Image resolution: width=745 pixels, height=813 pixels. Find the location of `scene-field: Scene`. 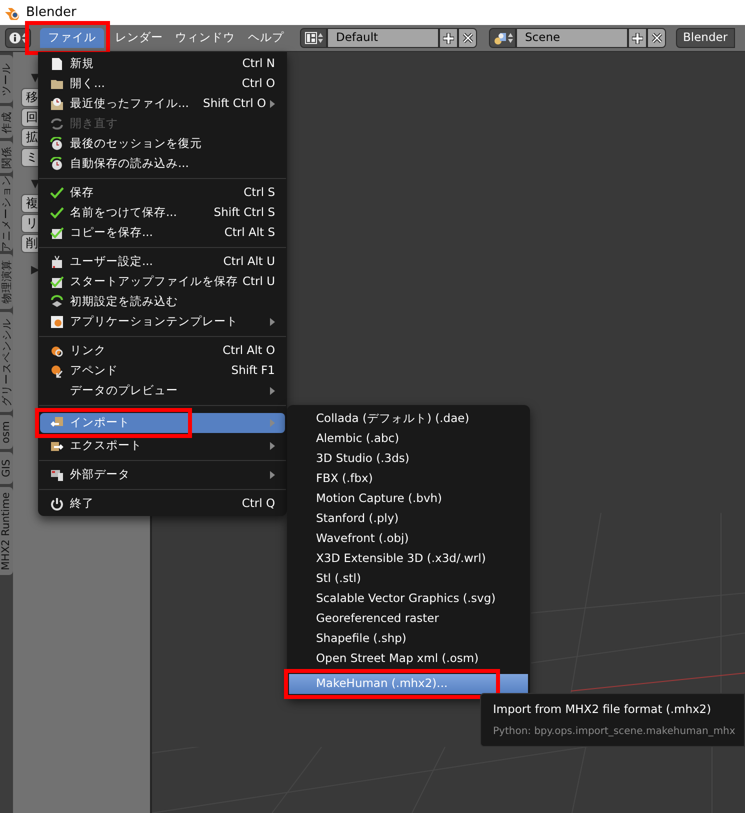

scene-field: Scene is located at coordinates (572, 38).